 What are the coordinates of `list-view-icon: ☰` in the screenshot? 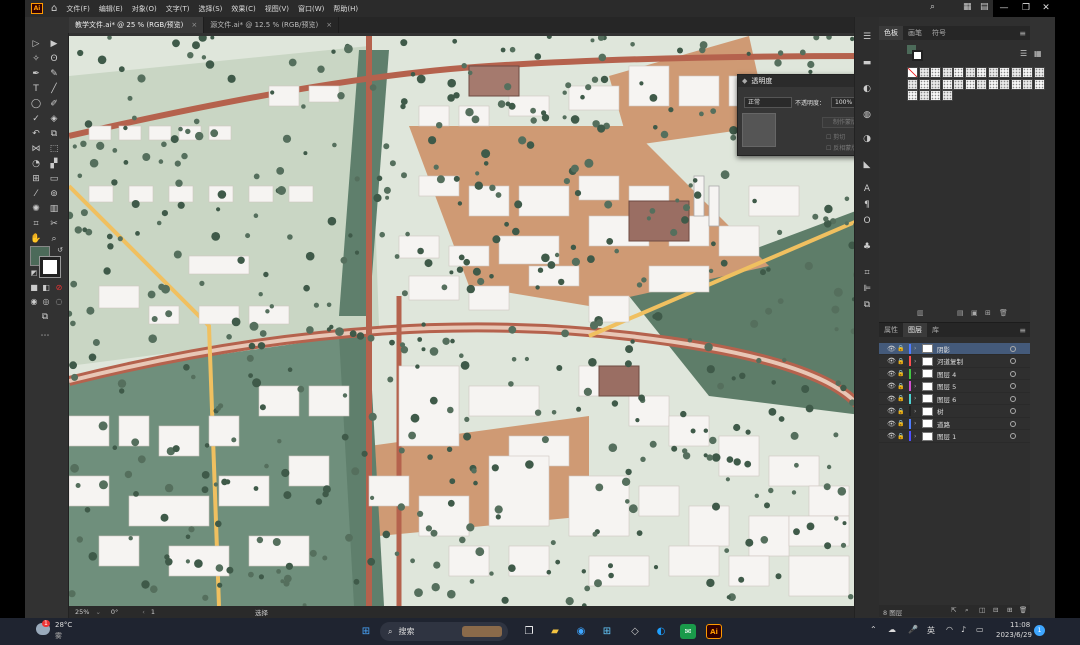 It's located at (1023, 53).